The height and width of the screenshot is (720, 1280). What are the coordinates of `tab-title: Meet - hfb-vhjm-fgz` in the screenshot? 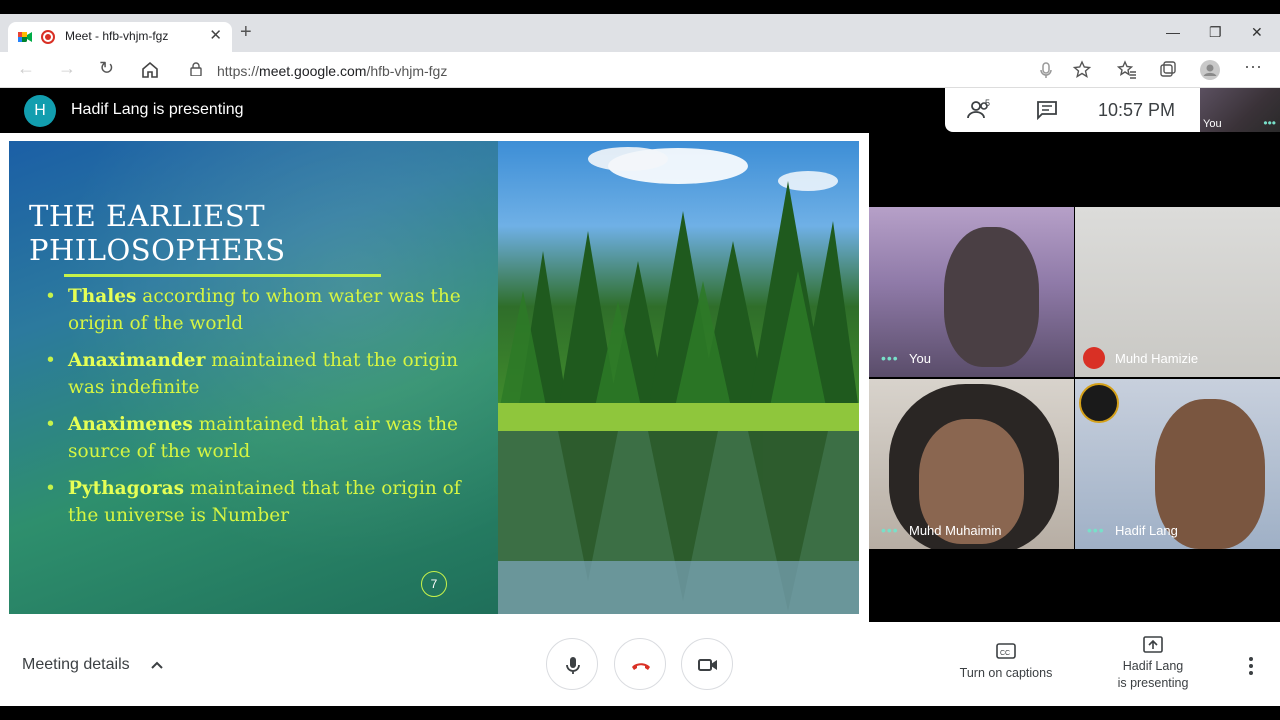 It's located at (117, 36).